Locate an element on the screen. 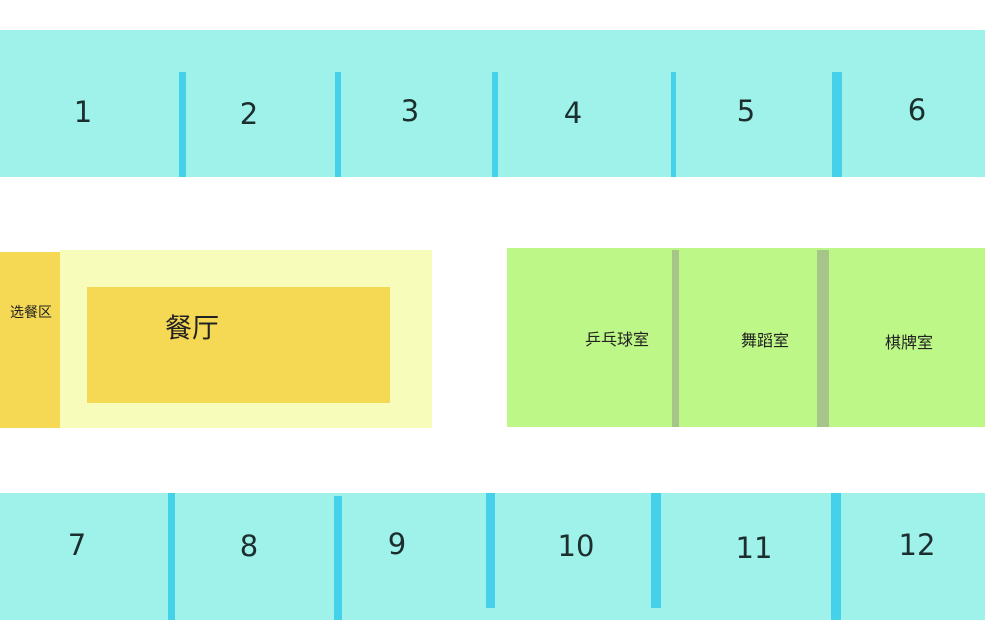  room-number-4: 4 is located at coordinates (573, 113).